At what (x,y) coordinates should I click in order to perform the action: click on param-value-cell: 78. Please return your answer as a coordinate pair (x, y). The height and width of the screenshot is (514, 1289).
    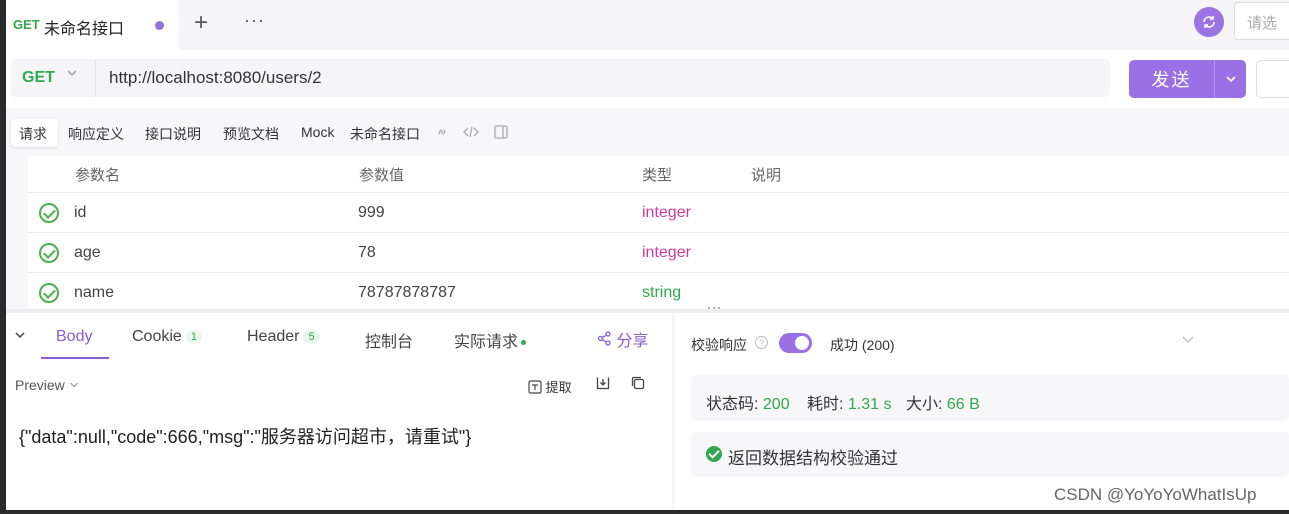
    Looking at the image, I should click on (367, 253).